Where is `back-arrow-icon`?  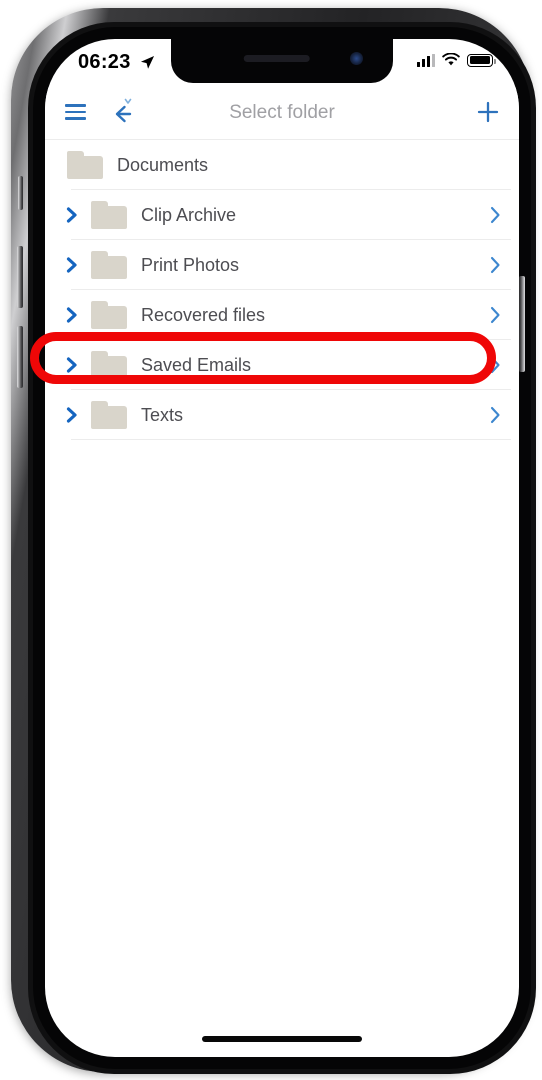
back-arrow-icon is located at coordinates (121, 113).